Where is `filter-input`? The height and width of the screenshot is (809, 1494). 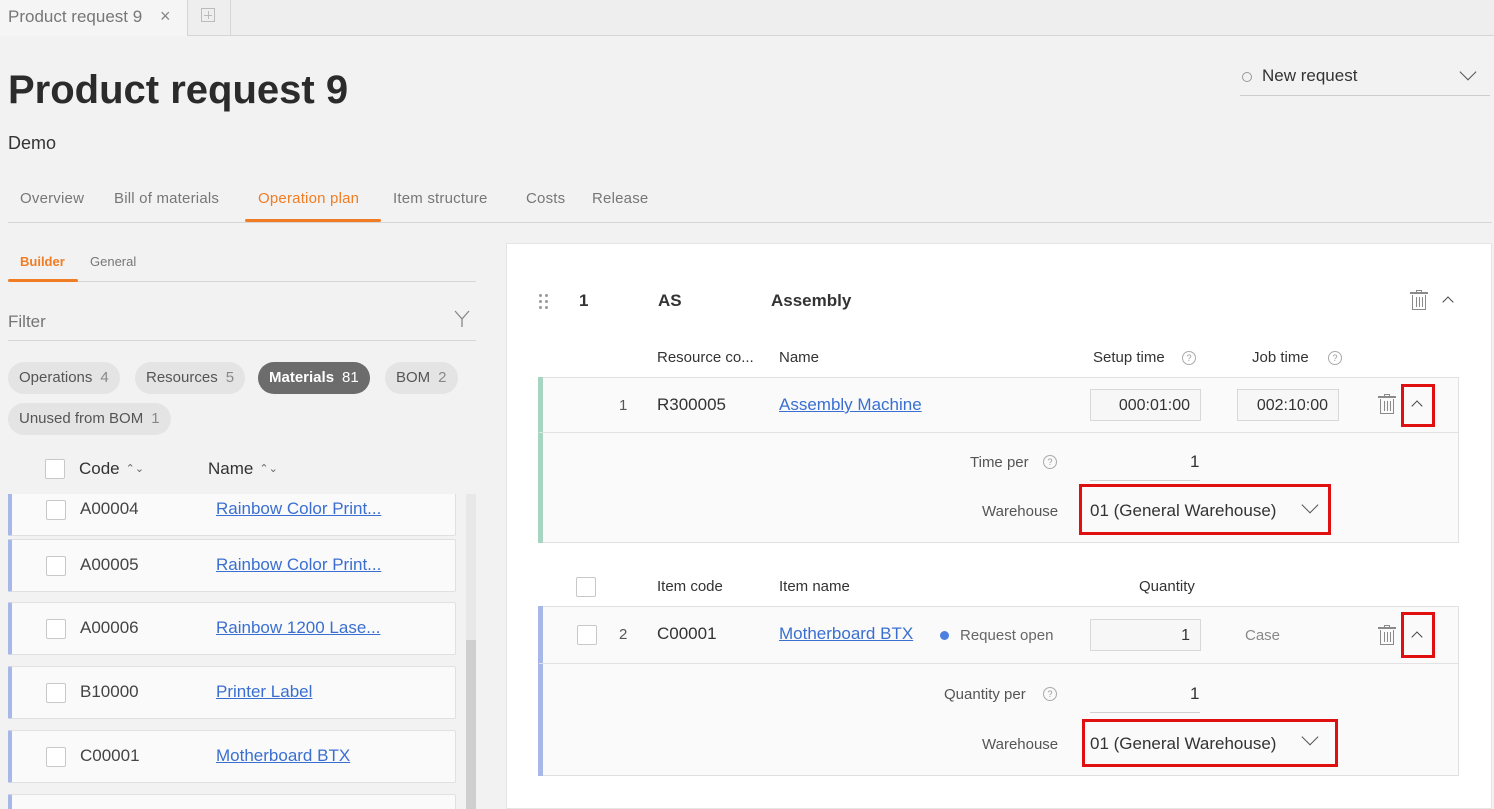 filter-input is located at coordinates (218, 322).